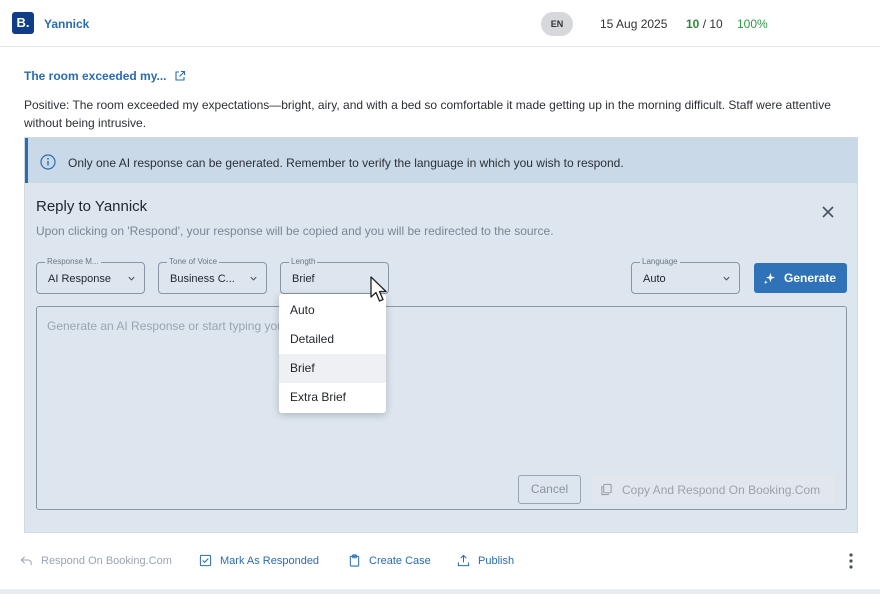 The height and width of the screenshot is (594, 880). What do you see at coordinates (634, 24) in the screenshot?
I see `review-date: 15 Aug 2025` at bounding box center [634, 24].